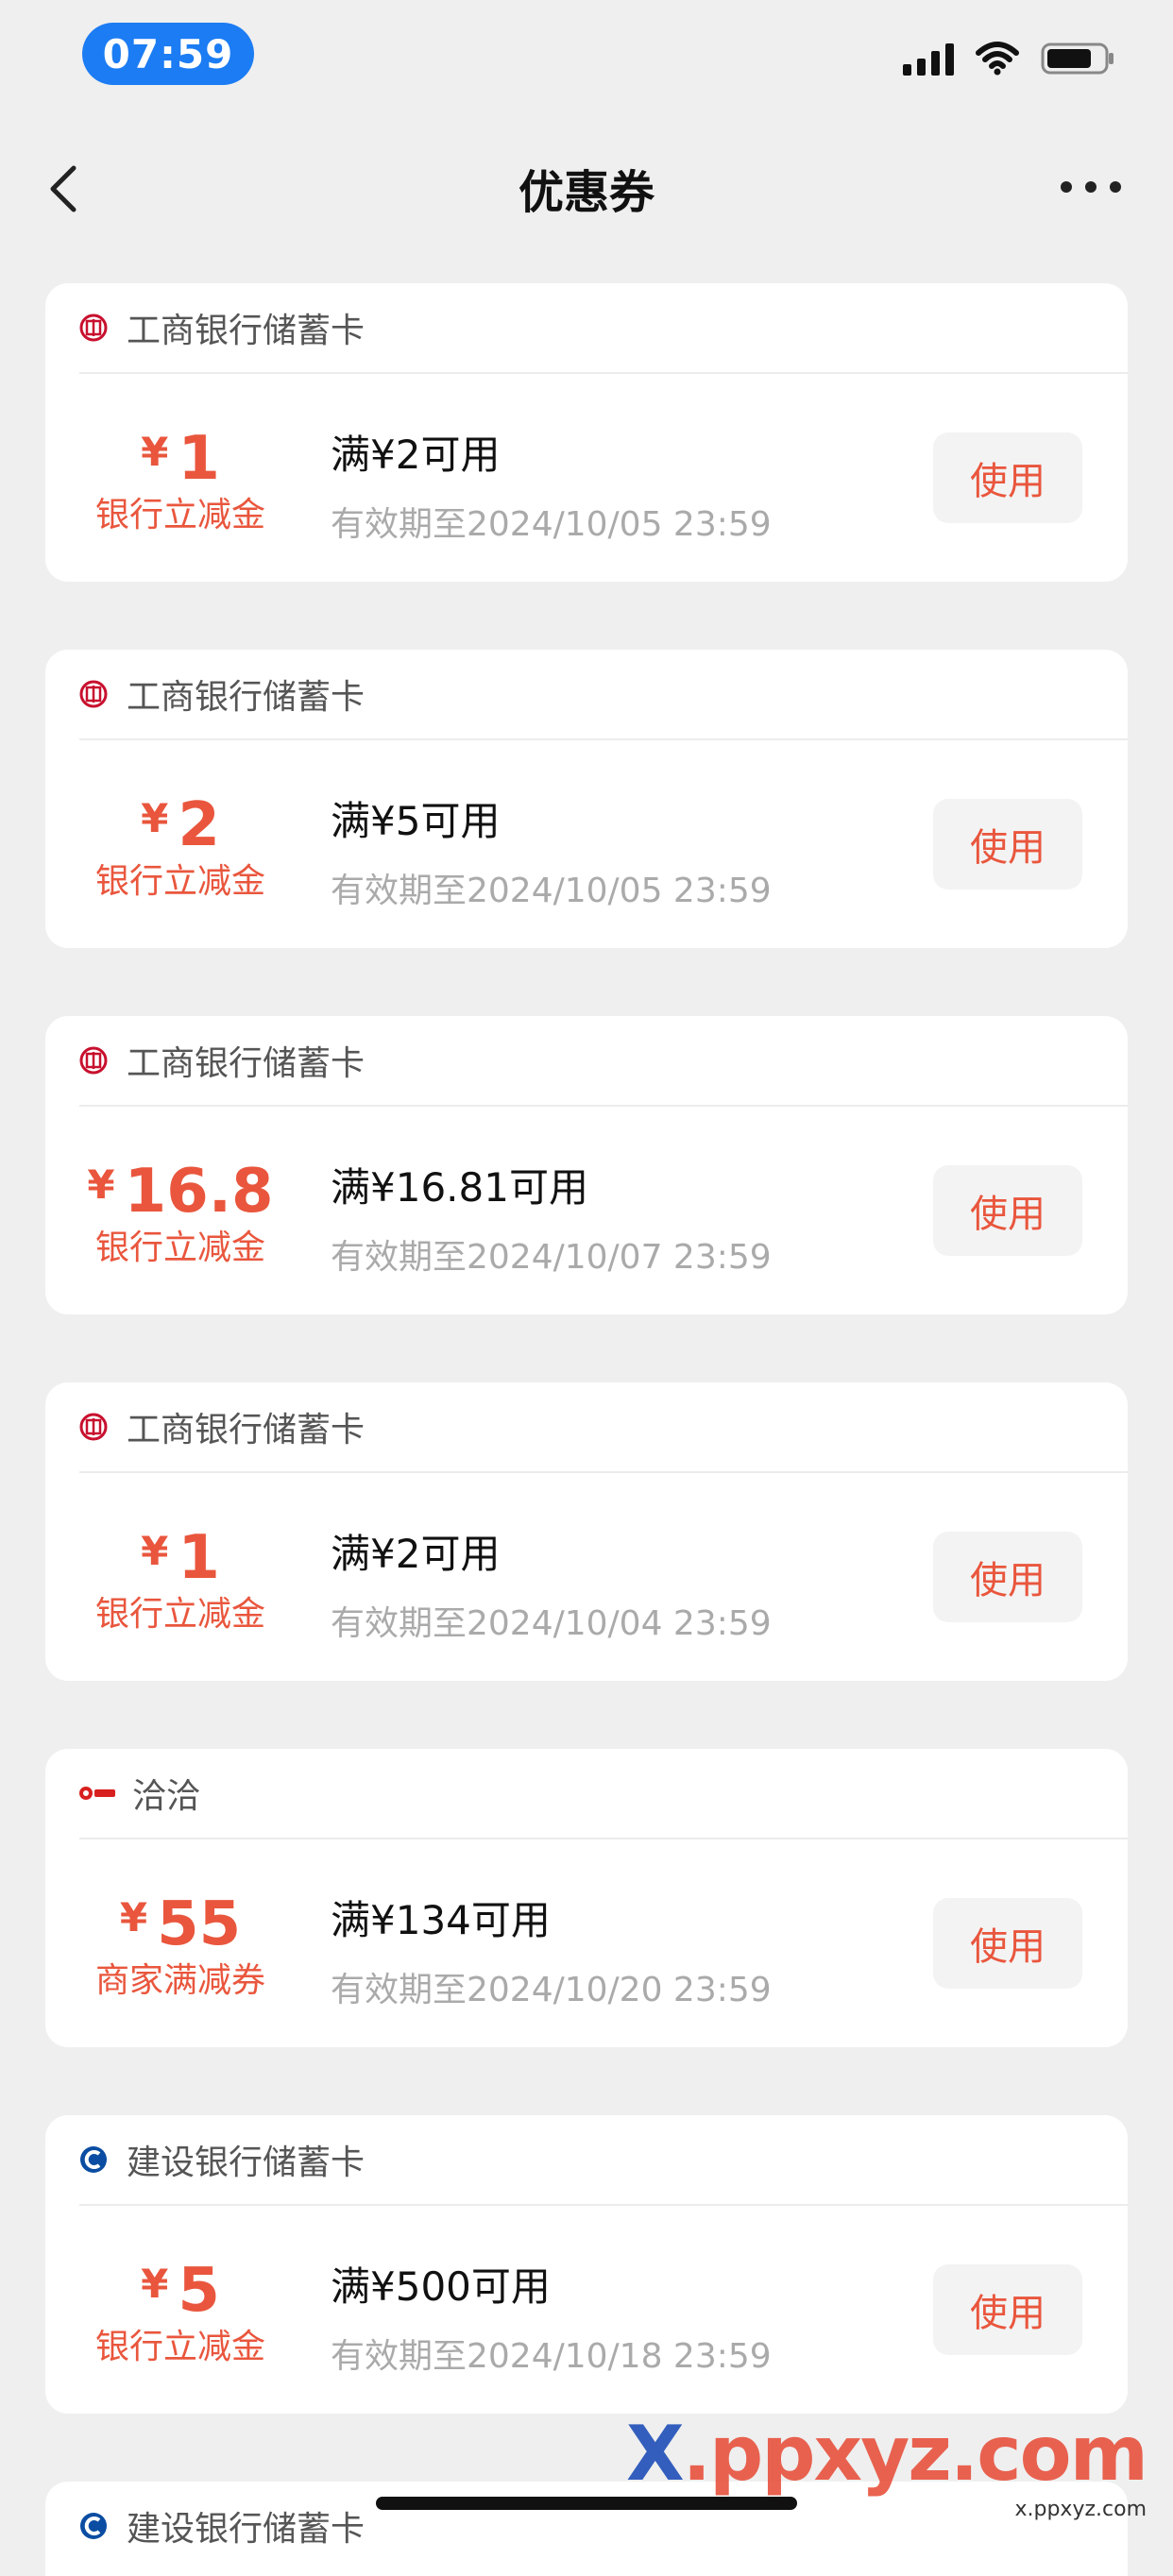  I want to click on more-options-icon, so click(1091, 187).